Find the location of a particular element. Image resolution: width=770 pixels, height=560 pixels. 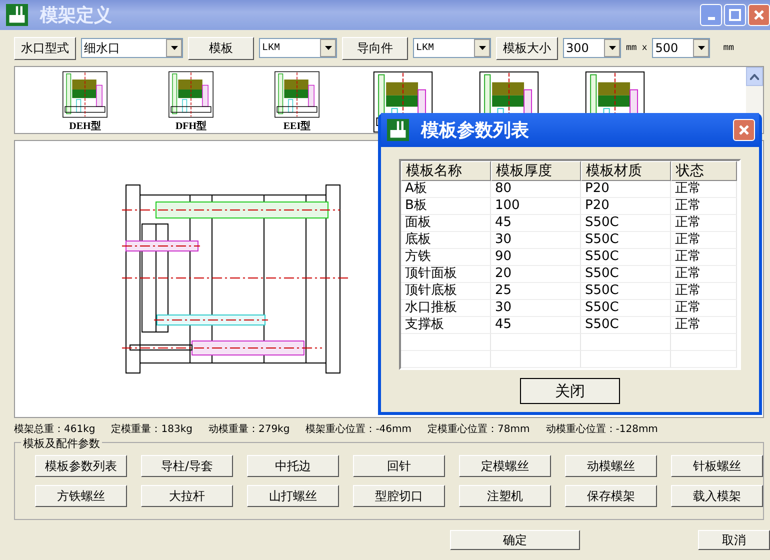

parameter-button: 定模螺丝 is located at coordinates (505, 466).